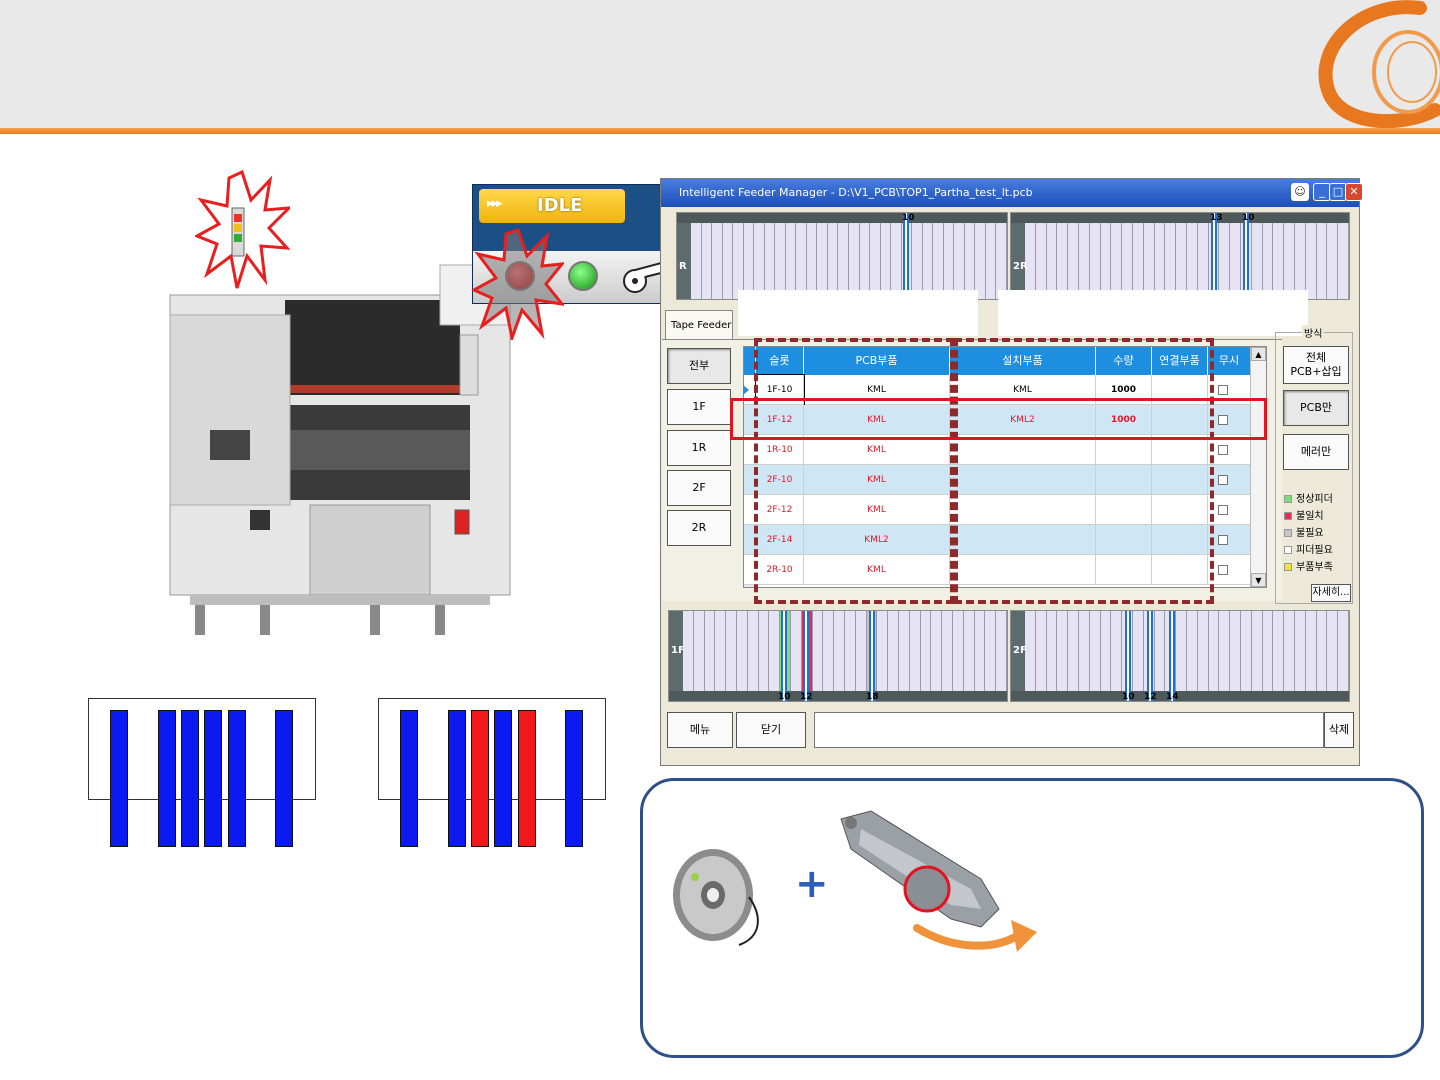 This screenshot has width=1440, height=1080. I want to click on front-feeder-strip-1: 1F 10 12 18, so click(838, 656).